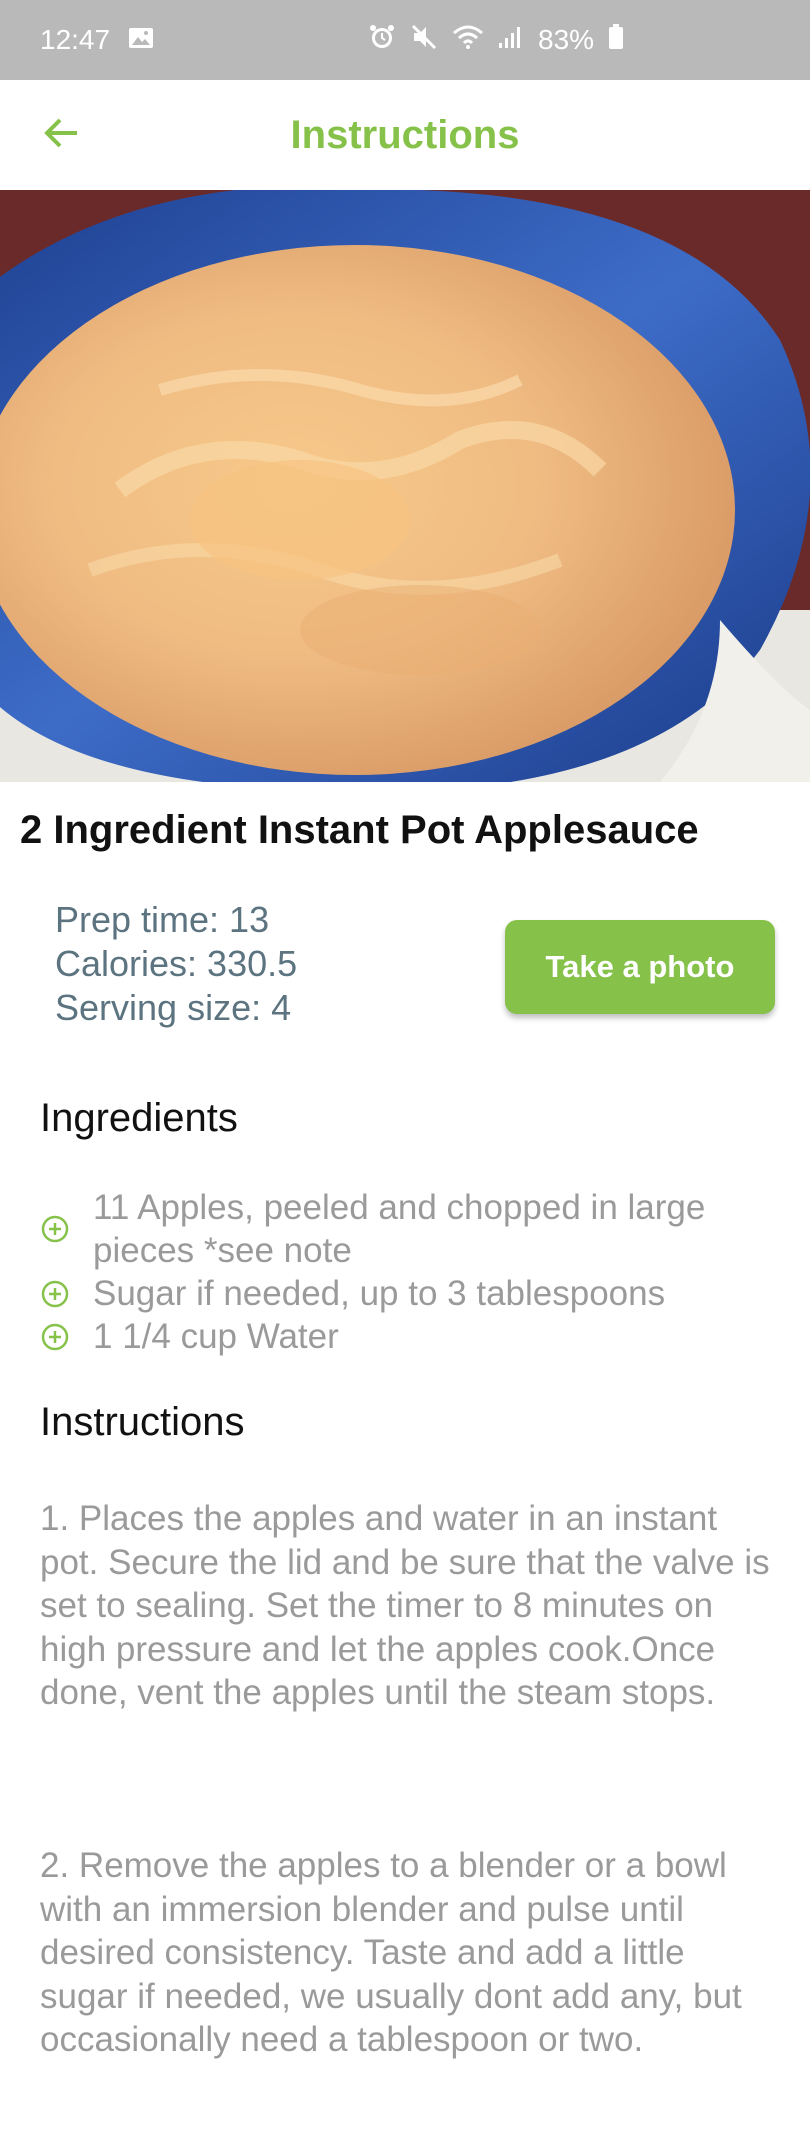  I want to click on arrow-left-icon, so click(61, 135).